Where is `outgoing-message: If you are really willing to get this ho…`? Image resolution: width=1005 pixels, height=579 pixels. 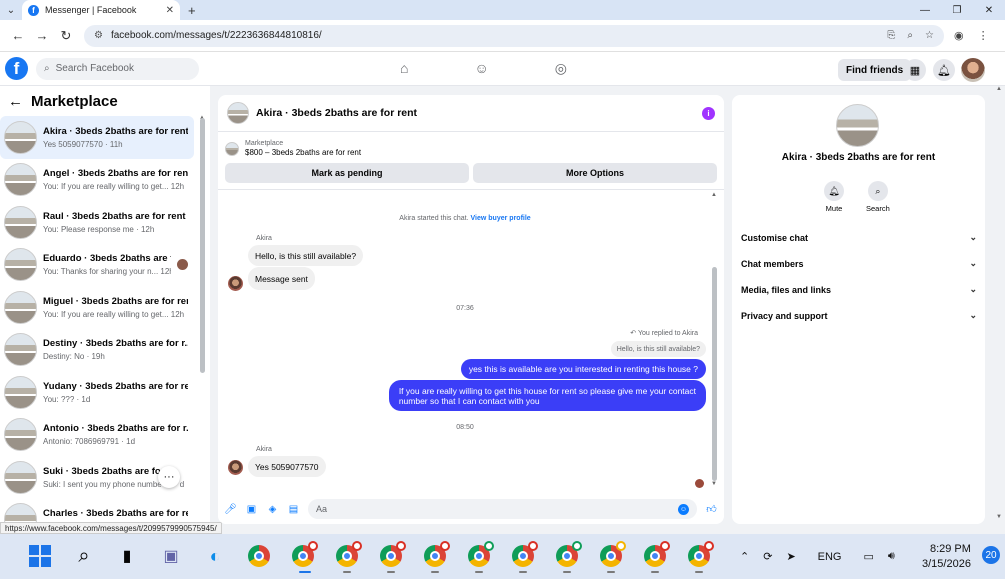 outgoing-message: If you are really willing to get this ho… is located at coordinates (547, 395).